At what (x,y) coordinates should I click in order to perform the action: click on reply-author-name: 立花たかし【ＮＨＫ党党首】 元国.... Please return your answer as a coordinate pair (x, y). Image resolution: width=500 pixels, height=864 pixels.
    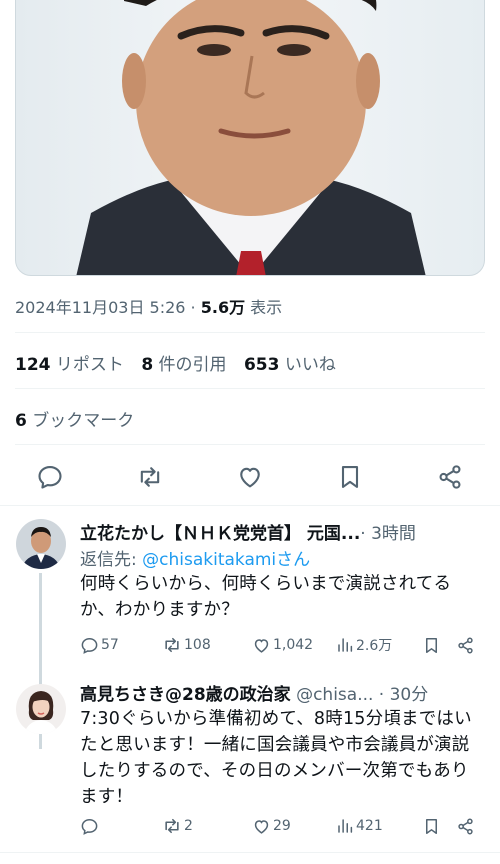
    Looking at the image, I should click on (220, 534).